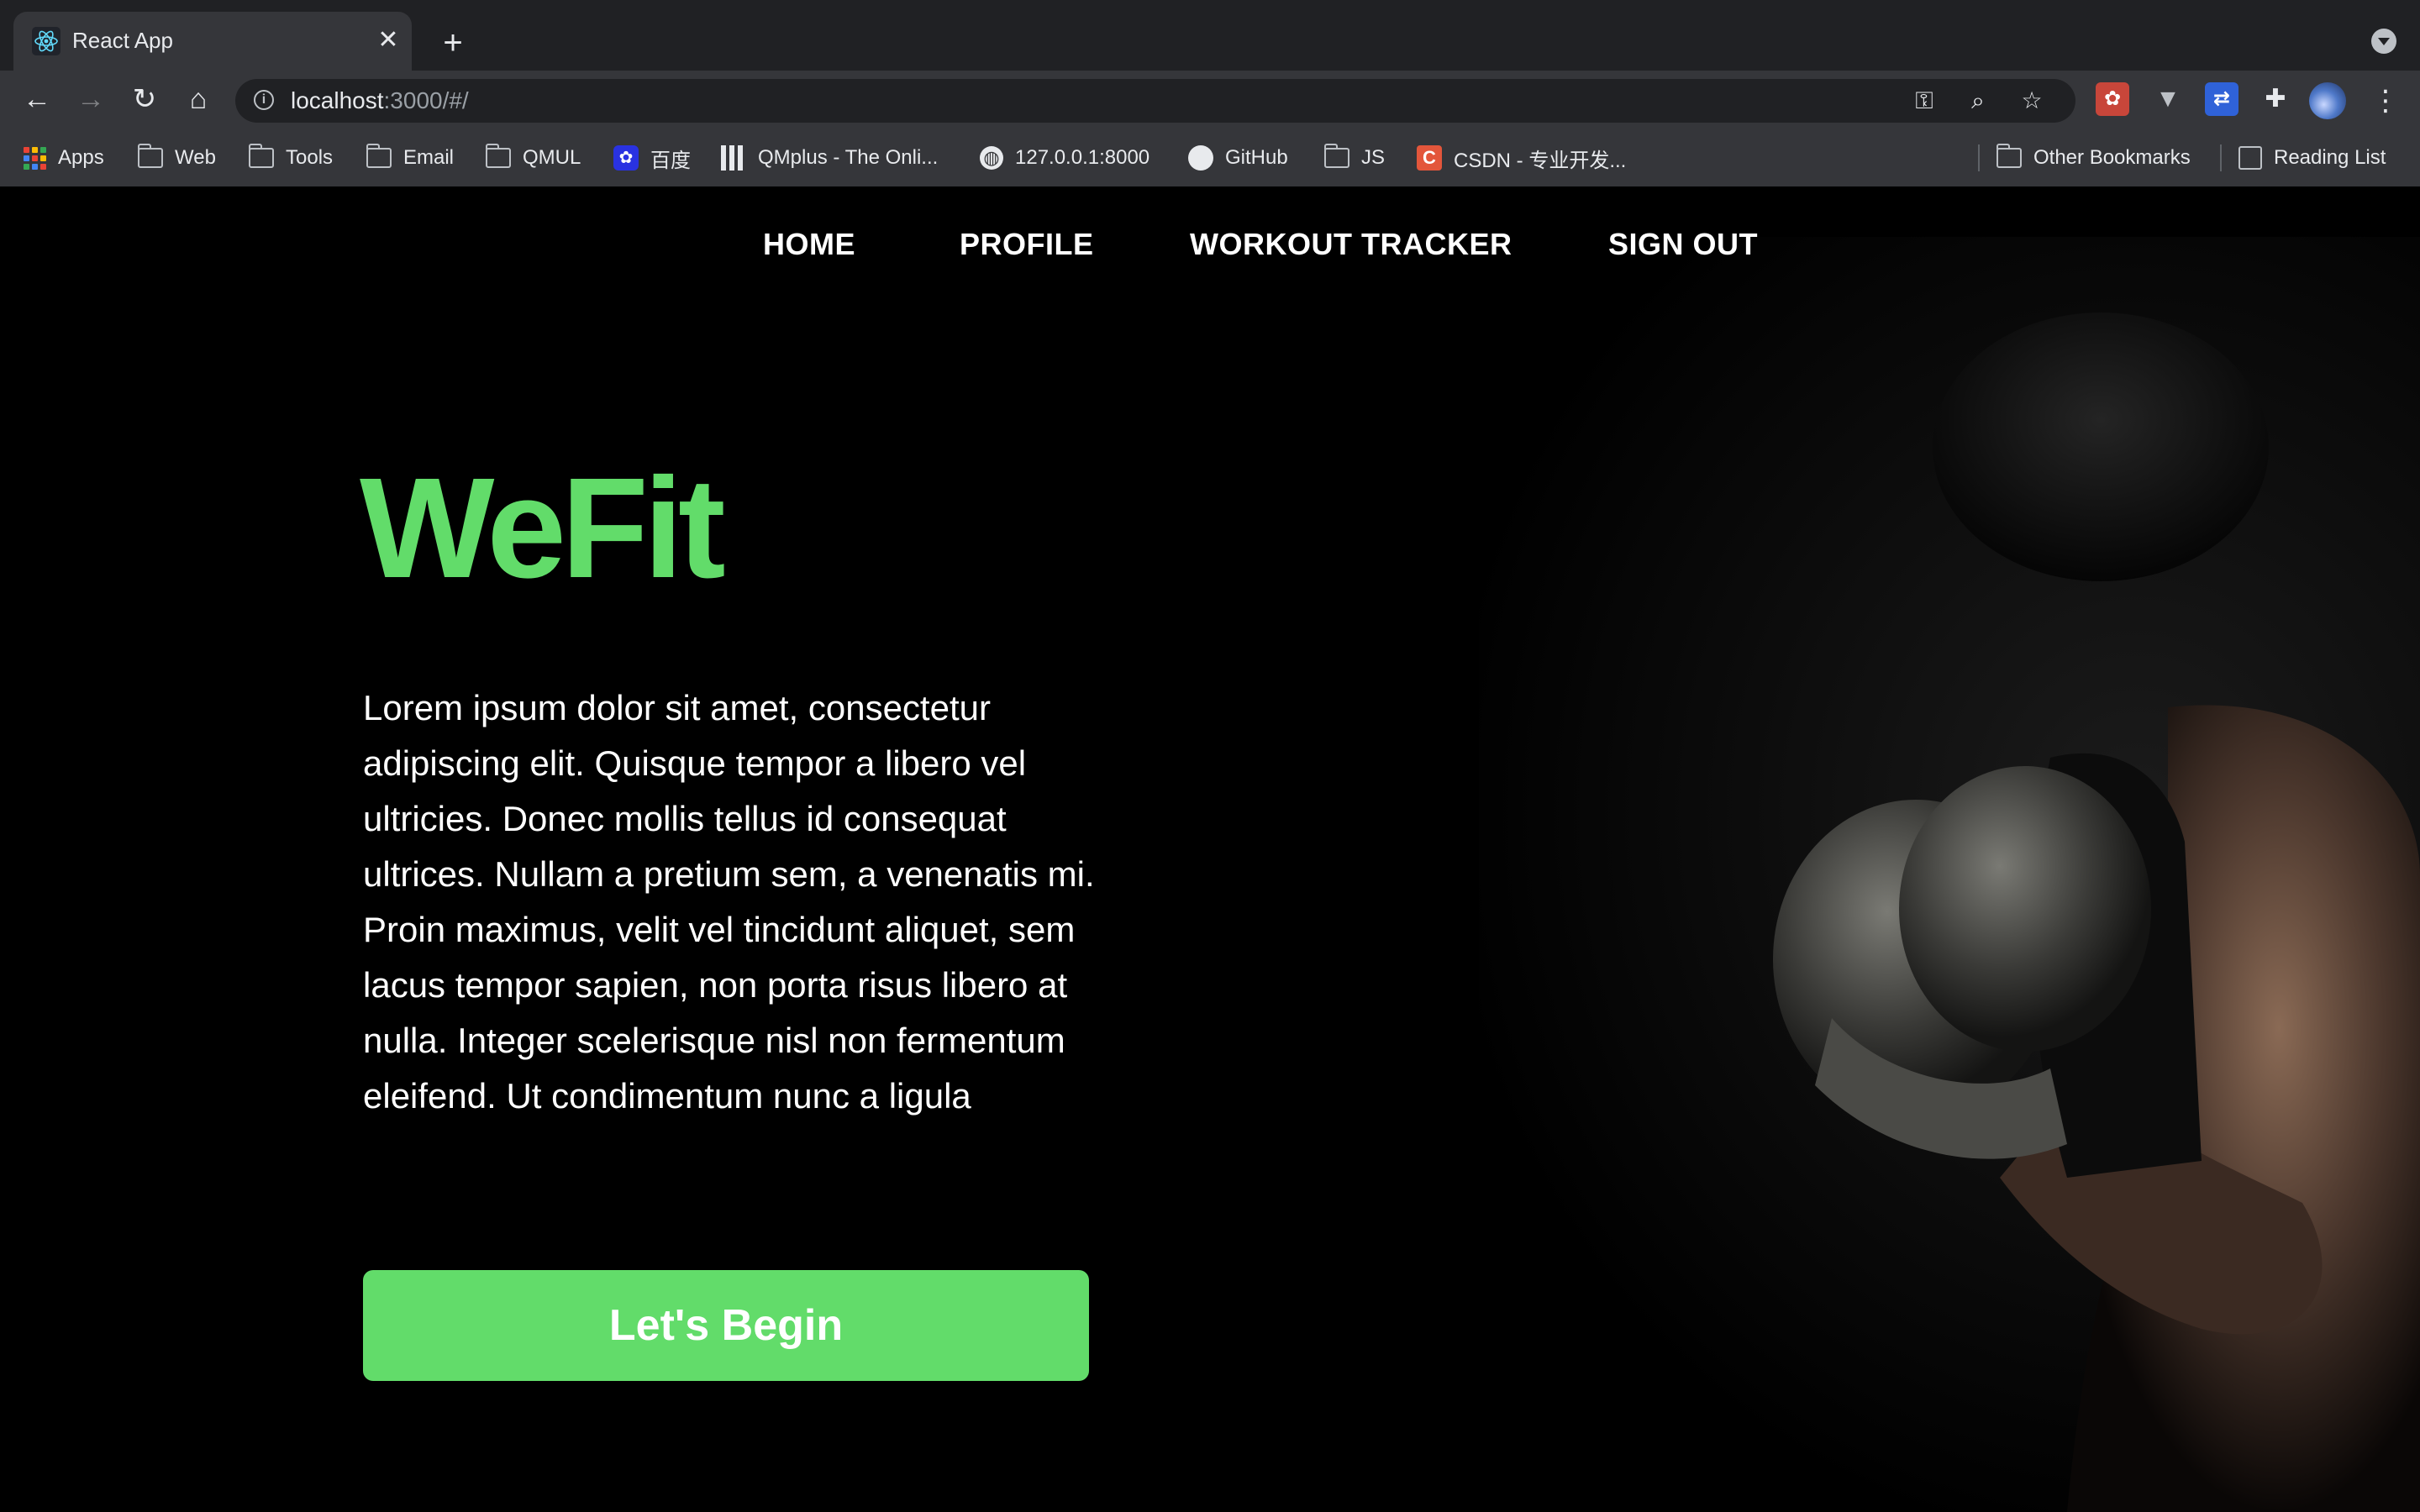  What do you see at coordinates (195, 157) in the screenshot?
I see `bookmark-label: Web` at bounding box center [195, 157].